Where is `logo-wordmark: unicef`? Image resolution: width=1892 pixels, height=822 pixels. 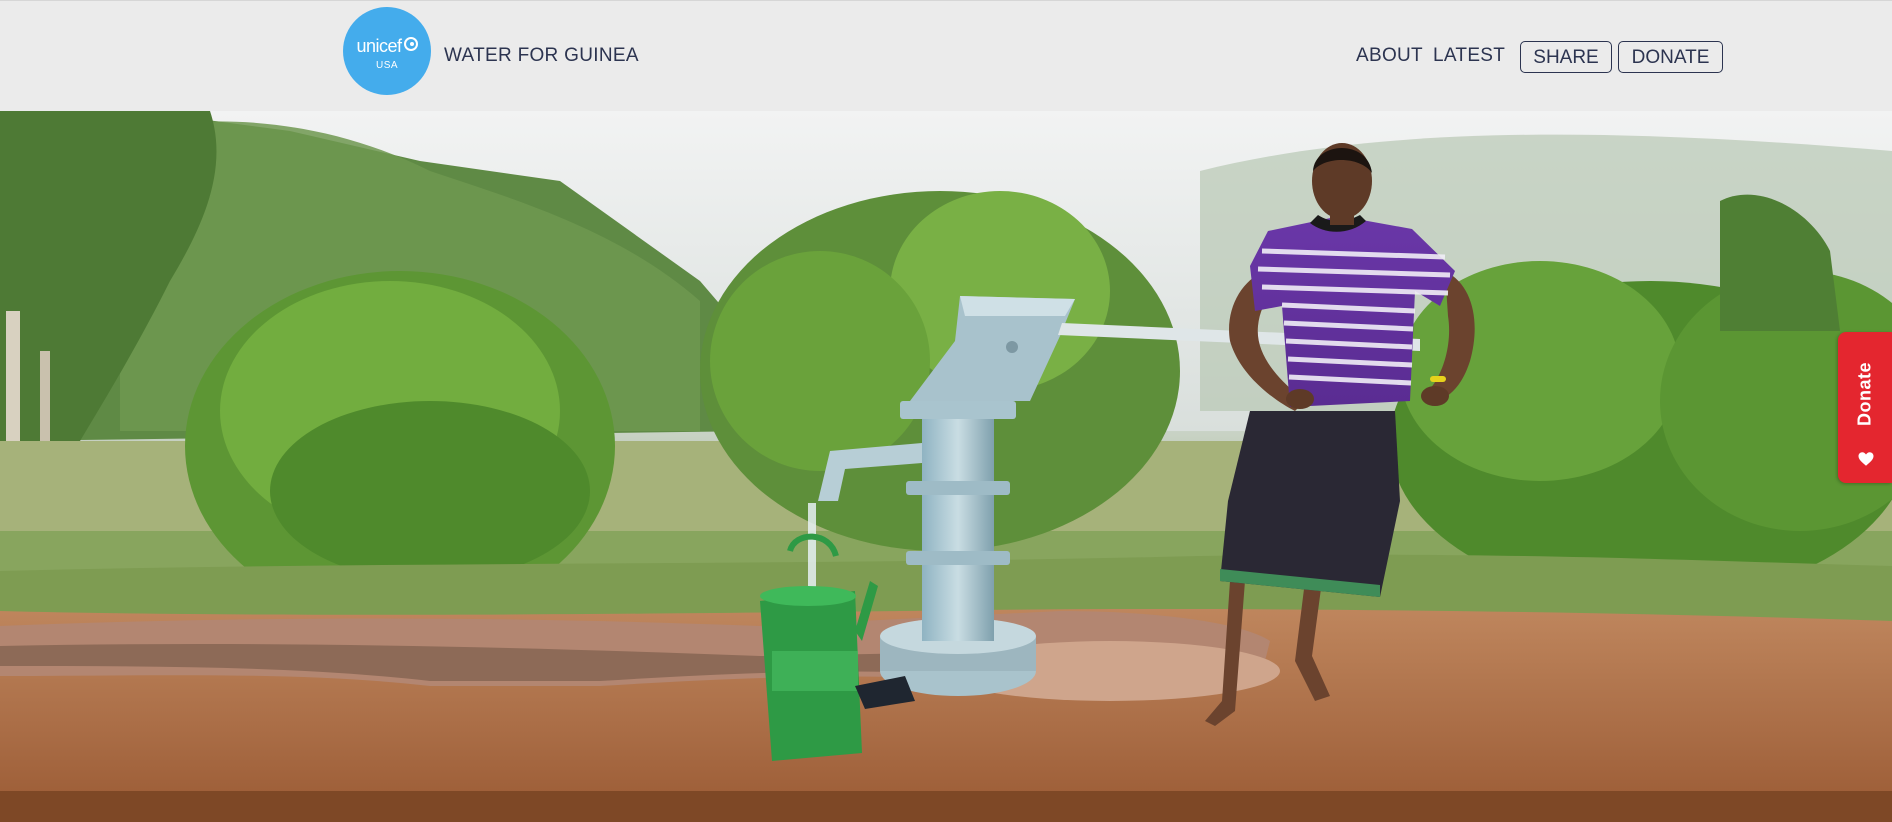
logo-wordmark: unicef is located at coordinates (379, 46).